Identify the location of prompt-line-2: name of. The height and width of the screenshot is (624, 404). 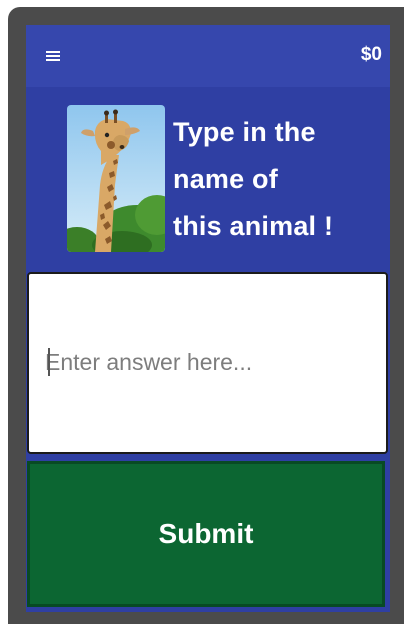
(225, 179).